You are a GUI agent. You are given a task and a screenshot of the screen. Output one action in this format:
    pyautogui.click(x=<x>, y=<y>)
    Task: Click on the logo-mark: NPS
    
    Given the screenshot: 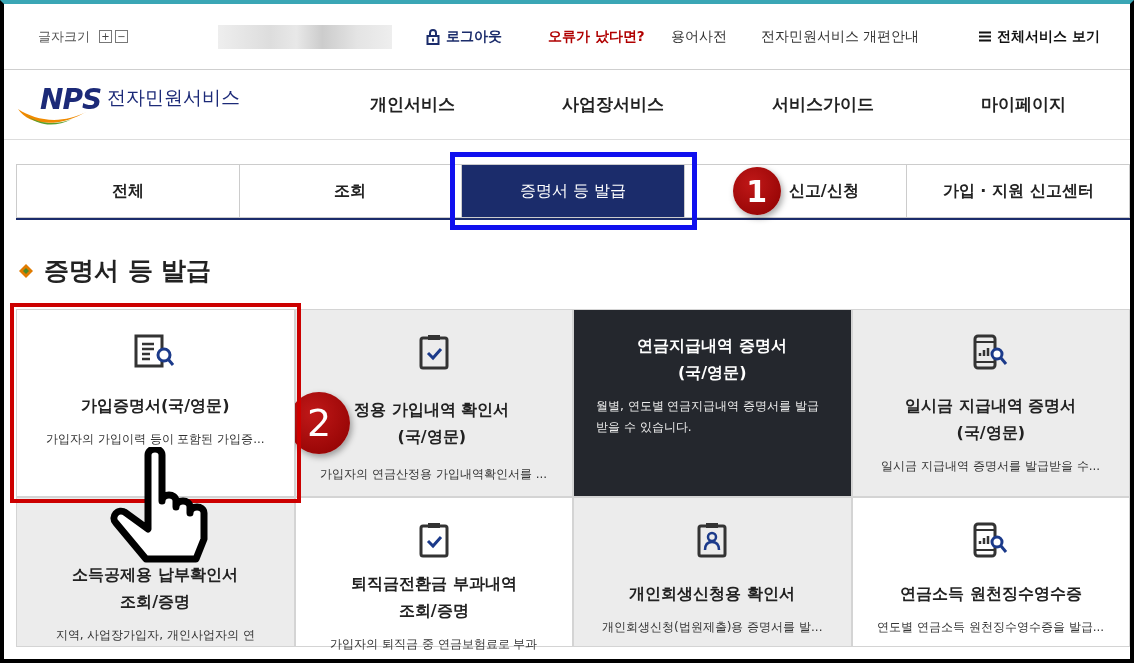 What is the action you would take?
    pyautogui.click(x=71, y=99)
    